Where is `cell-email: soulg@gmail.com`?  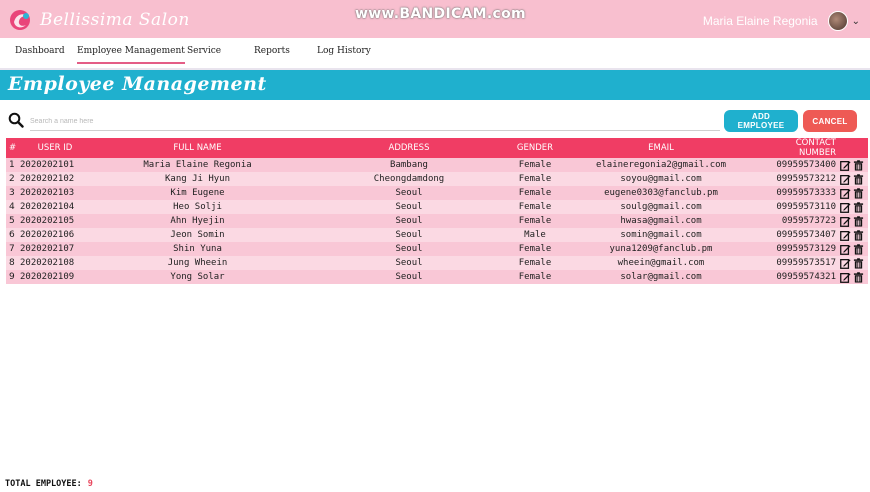 cell-email: soulg@gmail.com is located at coordinates (661, 207).